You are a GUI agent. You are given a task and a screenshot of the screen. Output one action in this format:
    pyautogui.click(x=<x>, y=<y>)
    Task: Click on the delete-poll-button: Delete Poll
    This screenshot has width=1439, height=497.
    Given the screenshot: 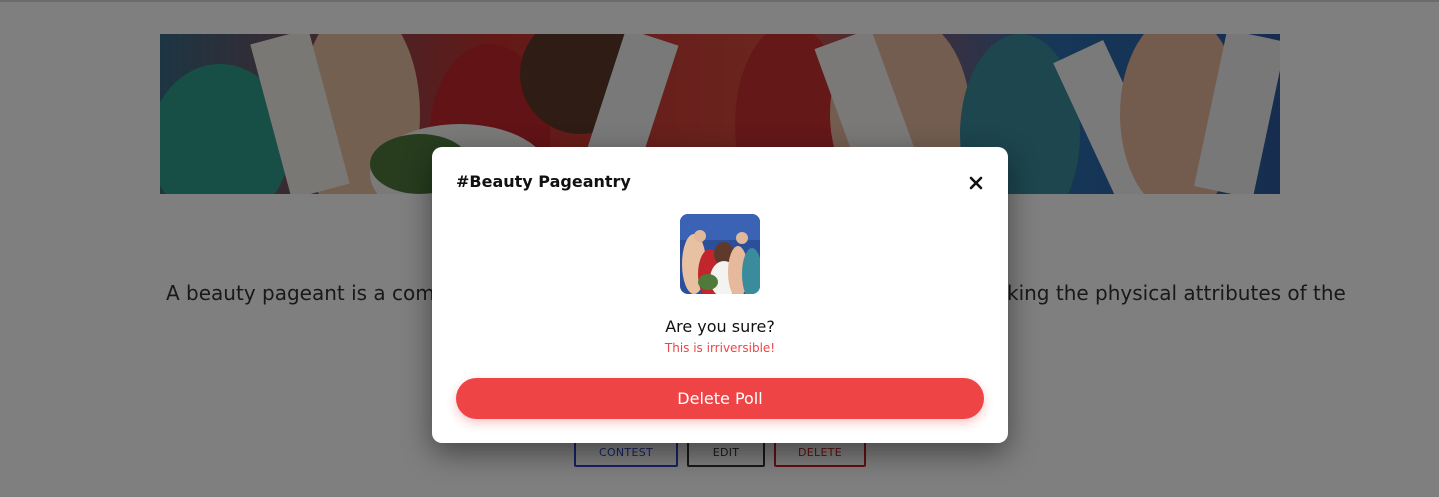 What is the action you would take?
    pyautogui.click(x=720, y=398)
    